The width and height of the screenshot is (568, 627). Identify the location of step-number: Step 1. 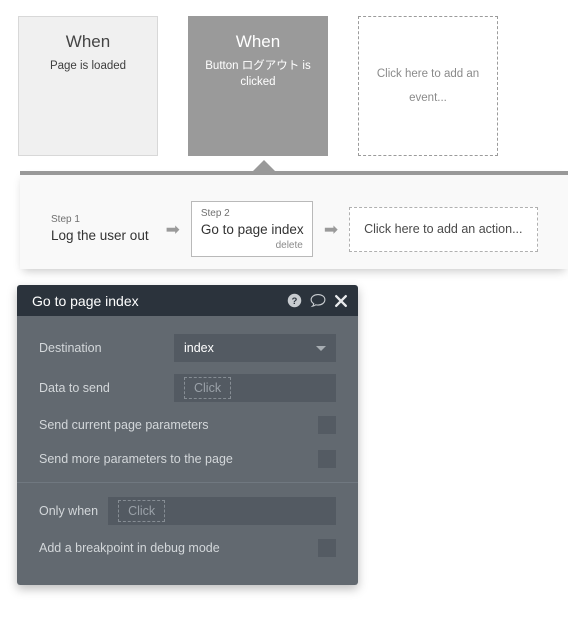
(65, 219).